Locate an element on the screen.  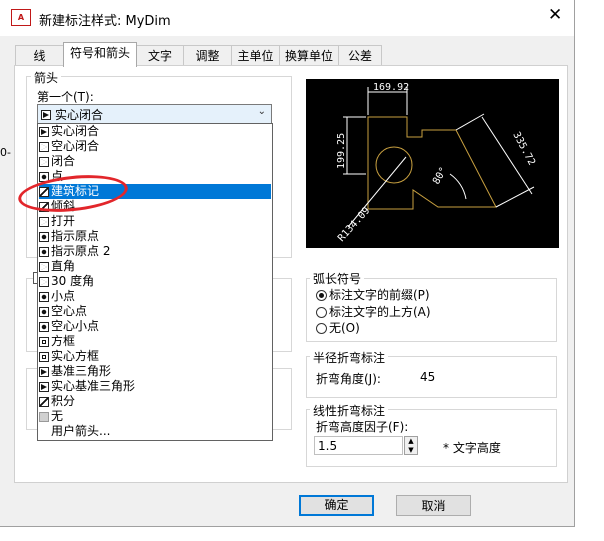
preview-dim-angle: 80° is located at coordinates (440, 175).